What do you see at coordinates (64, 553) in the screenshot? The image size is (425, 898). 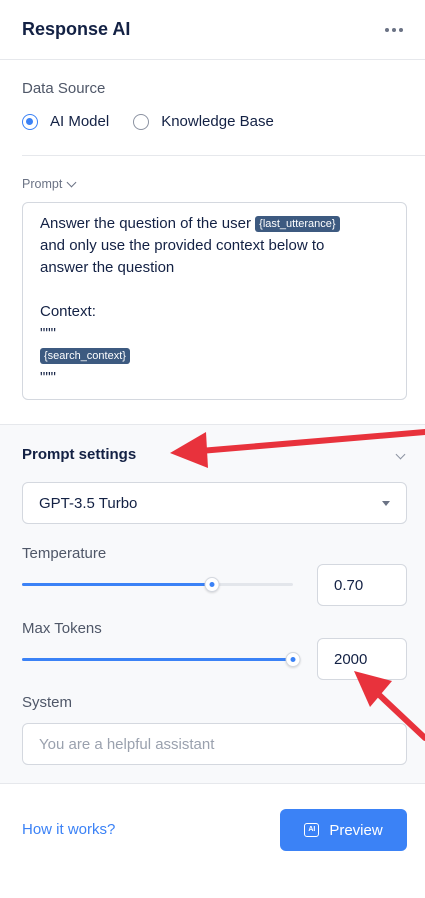 I see `temperature-label: Temperature` at bounding box center [64, 553].